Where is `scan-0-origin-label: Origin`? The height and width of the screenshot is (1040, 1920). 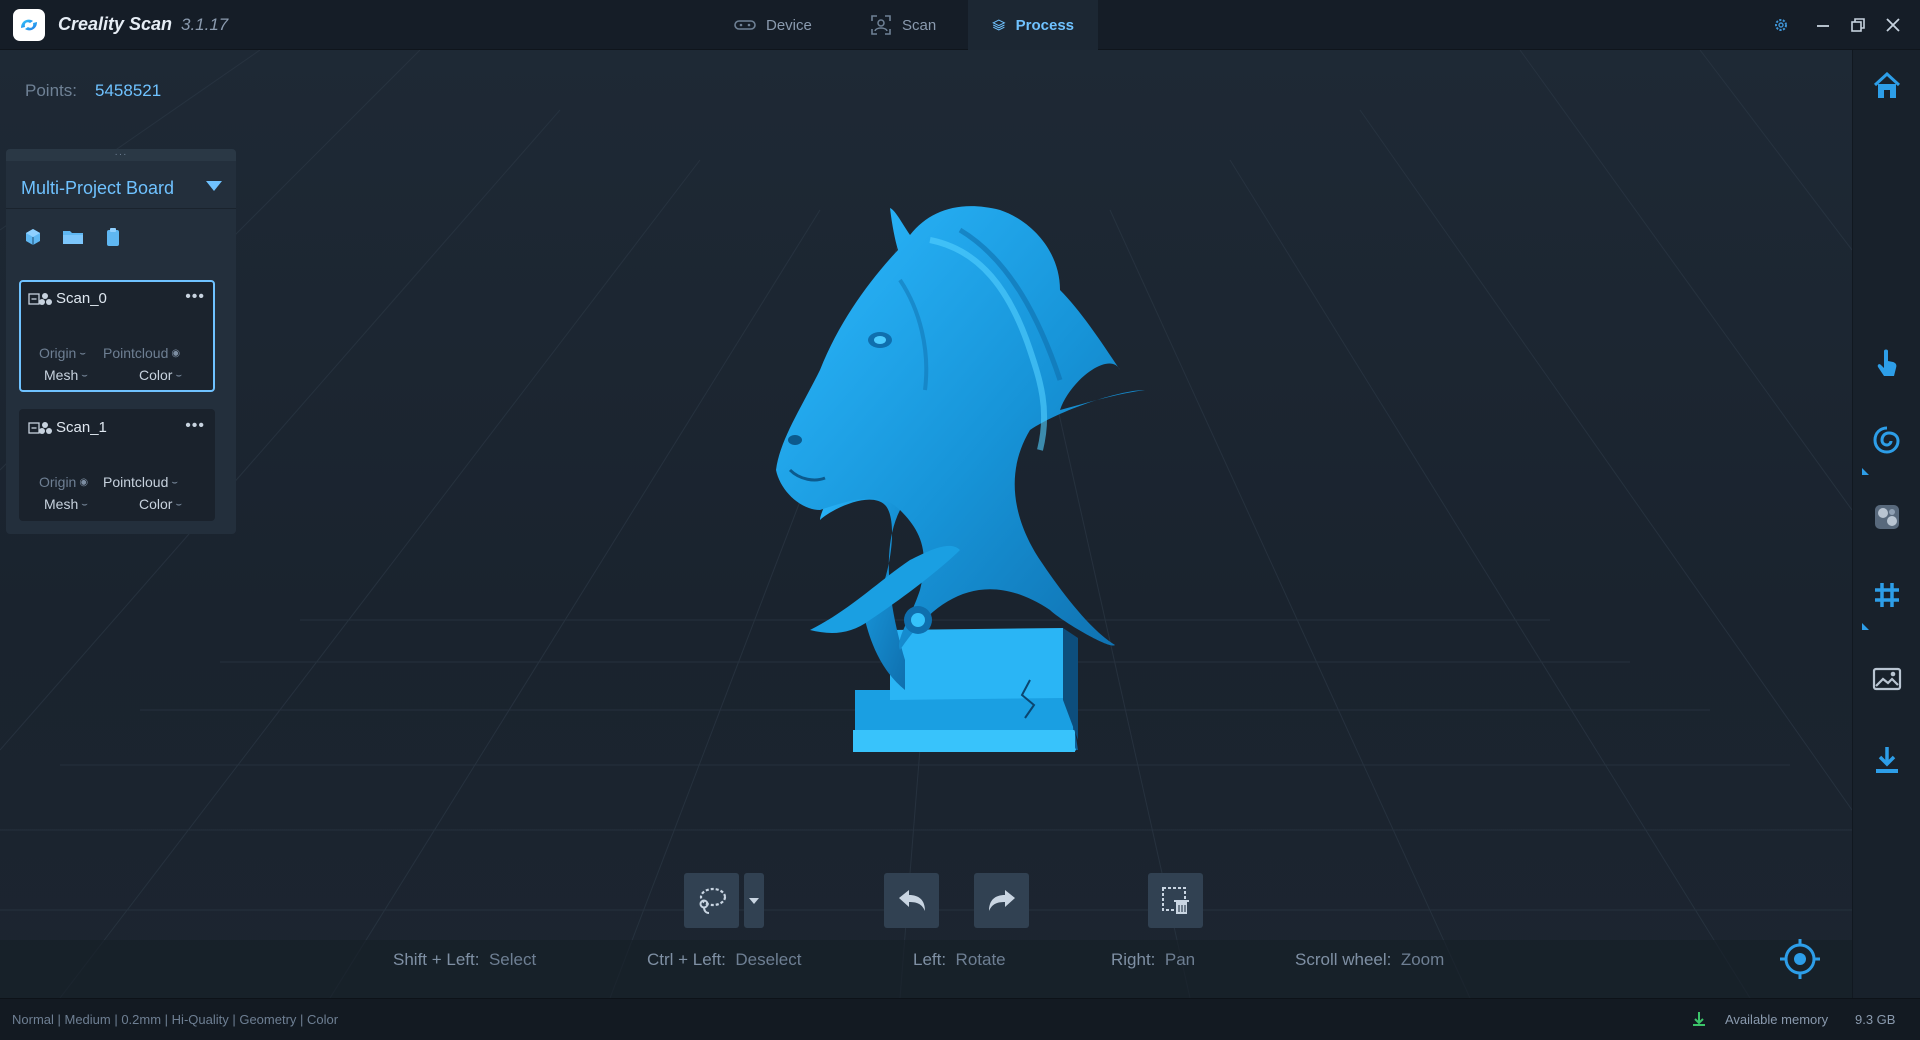 scan-0-origin-label: Origin is located at coordinates (58, 353).